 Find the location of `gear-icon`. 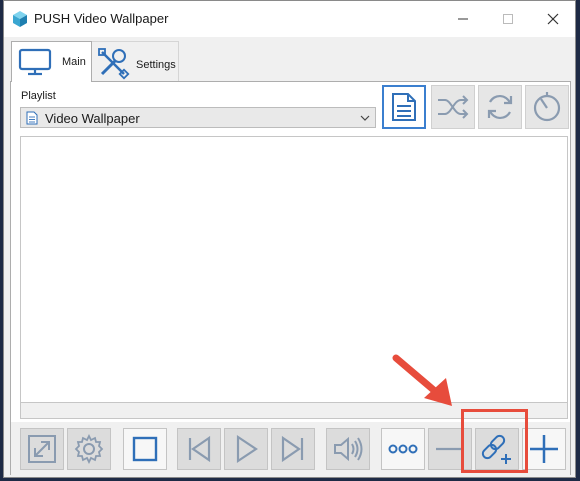

gear-icon is located at coordinates (89, 449).